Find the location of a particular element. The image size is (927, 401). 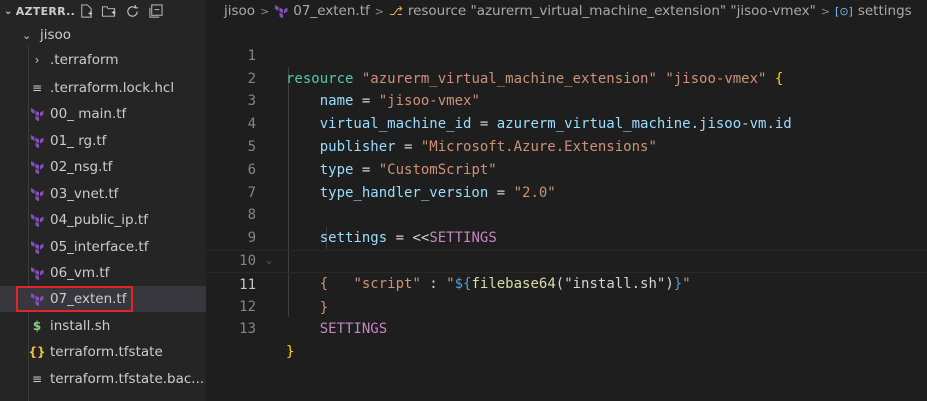

code-line: 6 type_handler_version = "2.0" is located at coordinates (566, 168).